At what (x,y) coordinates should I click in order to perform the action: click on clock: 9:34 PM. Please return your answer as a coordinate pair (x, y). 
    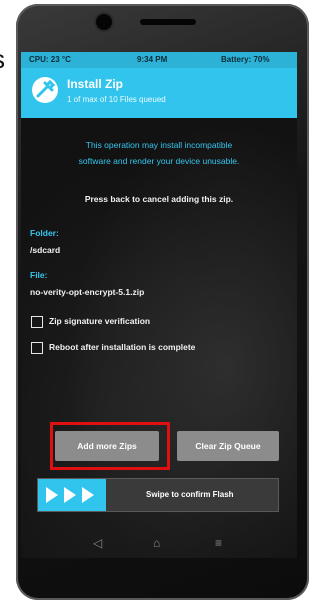
    Looking at the image, I should click on (152, 59).